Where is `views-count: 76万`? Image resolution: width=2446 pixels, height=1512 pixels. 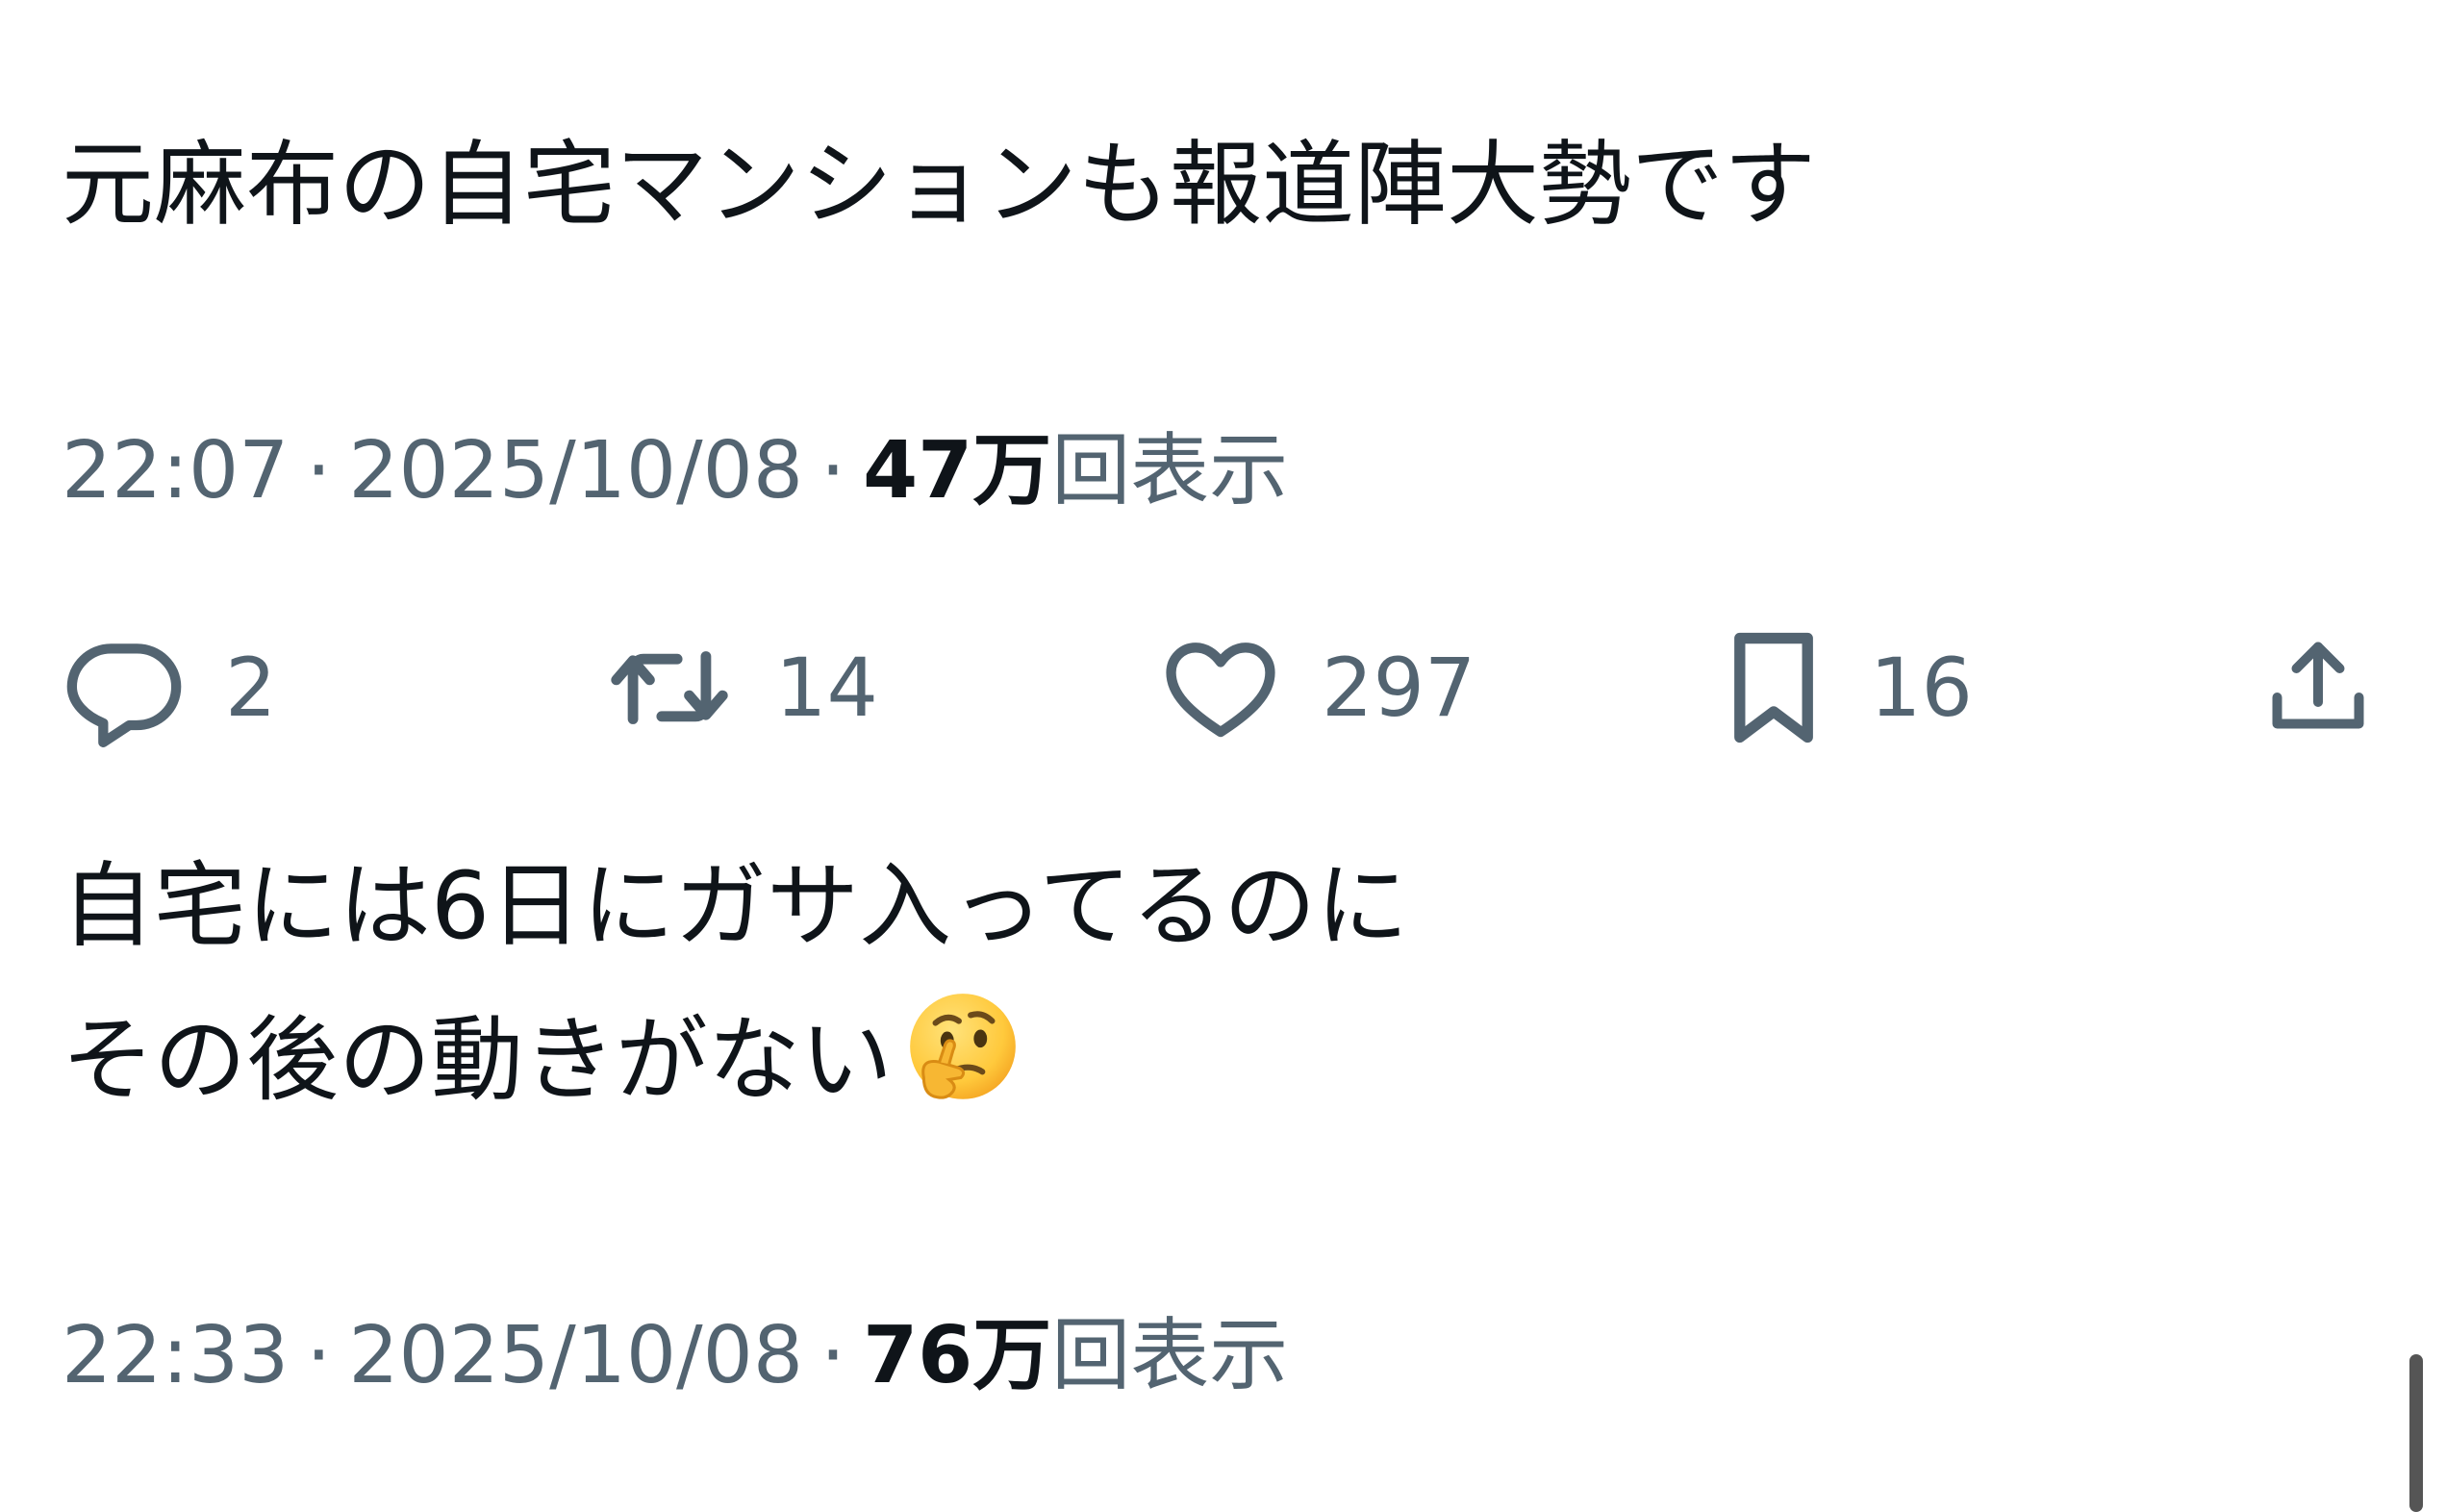 views-count: 76万 is located at coordinates (957, 1356).